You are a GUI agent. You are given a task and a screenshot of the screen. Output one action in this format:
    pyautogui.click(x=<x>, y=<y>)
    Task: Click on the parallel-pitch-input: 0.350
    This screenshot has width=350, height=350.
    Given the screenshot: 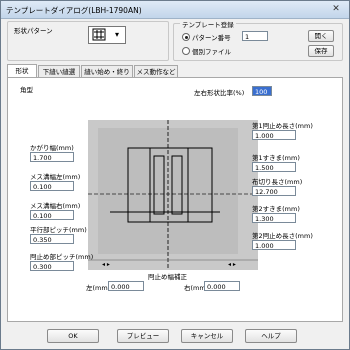 What is the action you would take?
    pyautogui.click(x=52, y=239)
    